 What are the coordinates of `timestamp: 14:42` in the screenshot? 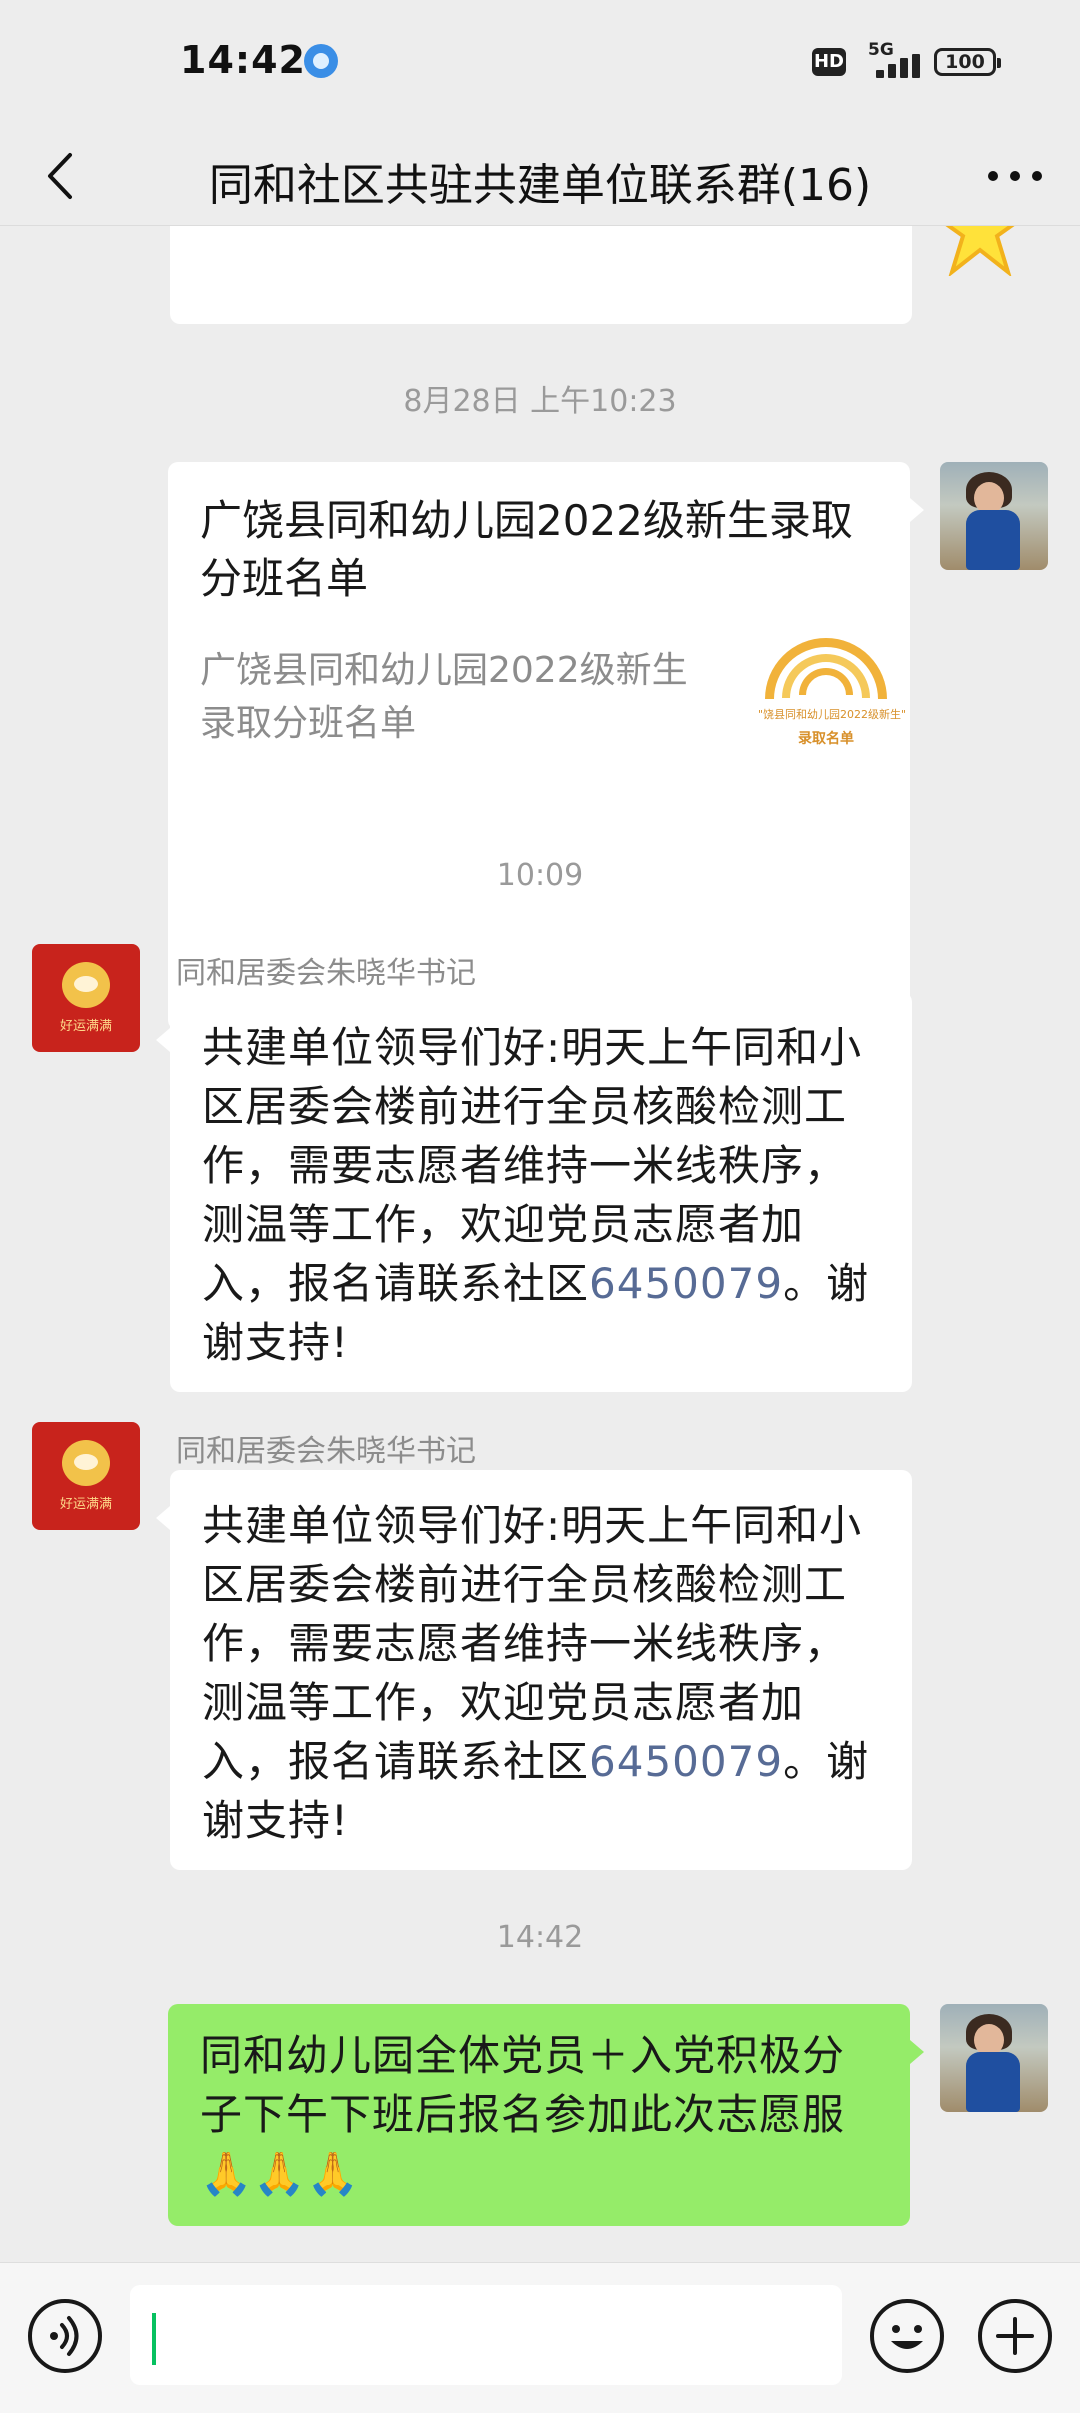 It's located at (540, 1937).